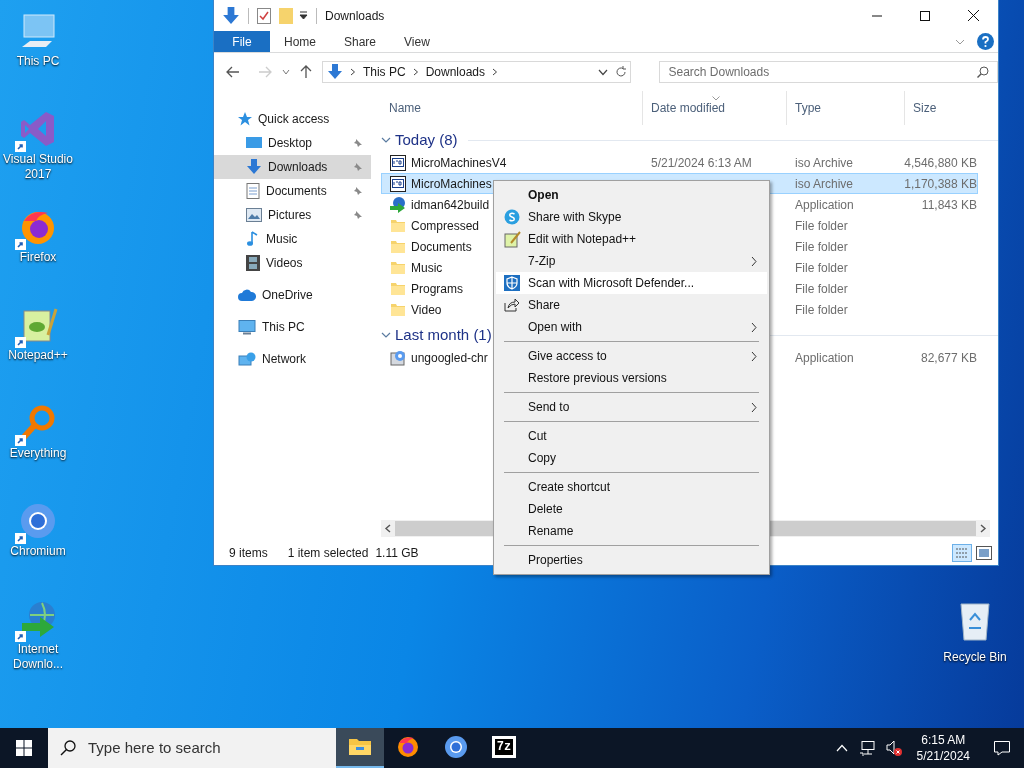 The height and width of the screenshot is (768, 1024). I want to click on app-logo: 7z, so click(504, 747).